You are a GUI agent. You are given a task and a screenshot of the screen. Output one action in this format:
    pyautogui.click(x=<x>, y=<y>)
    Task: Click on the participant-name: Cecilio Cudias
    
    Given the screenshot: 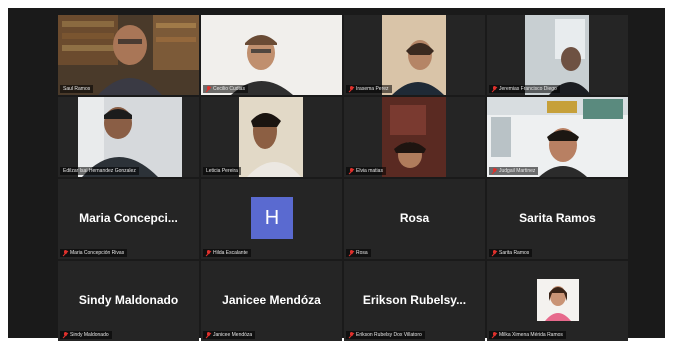 What is the action you would take?
    pyautogui.click(x=229, y=89)
    